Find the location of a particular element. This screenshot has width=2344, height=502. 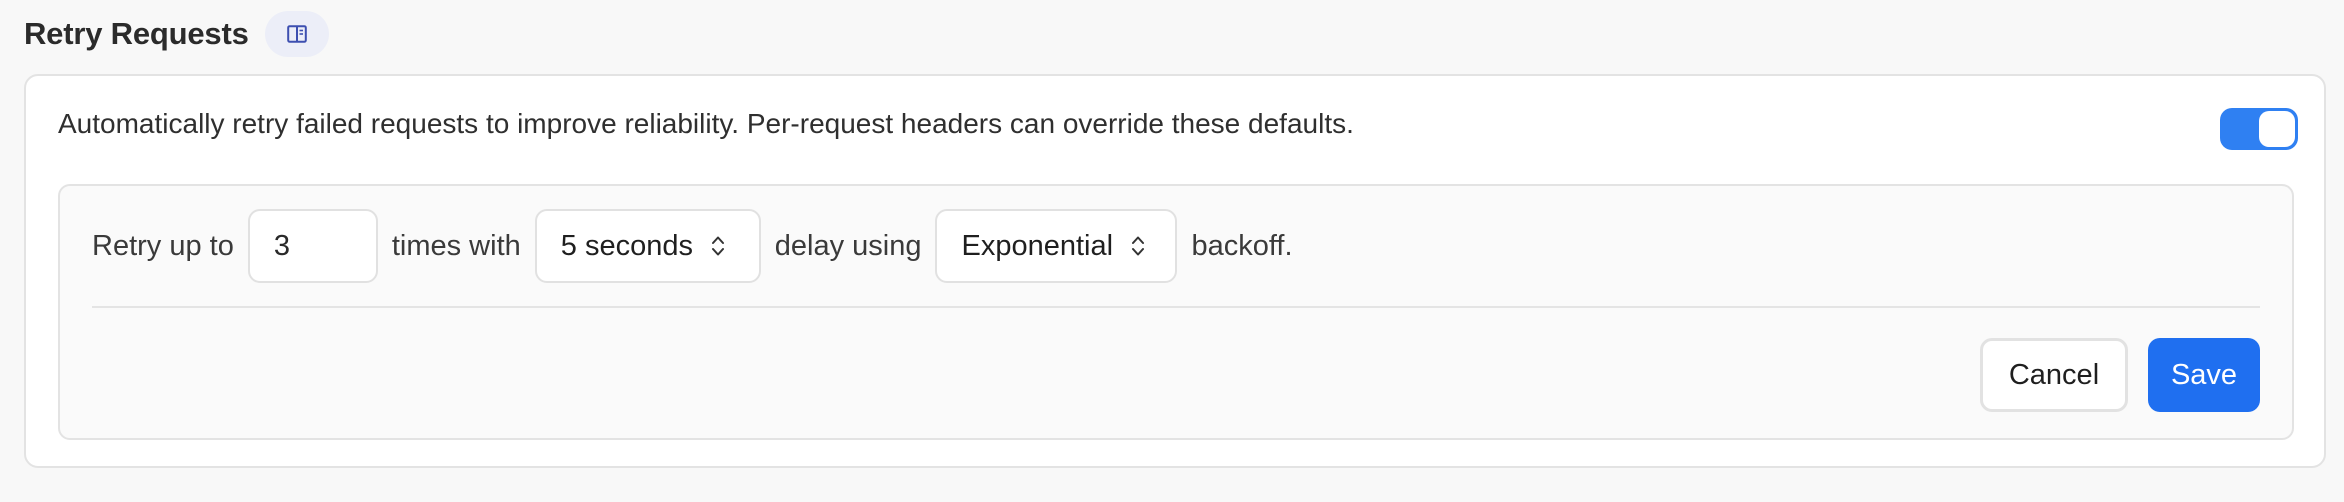

form-actions: Cancel Save is located at coordinates (2120, 375).